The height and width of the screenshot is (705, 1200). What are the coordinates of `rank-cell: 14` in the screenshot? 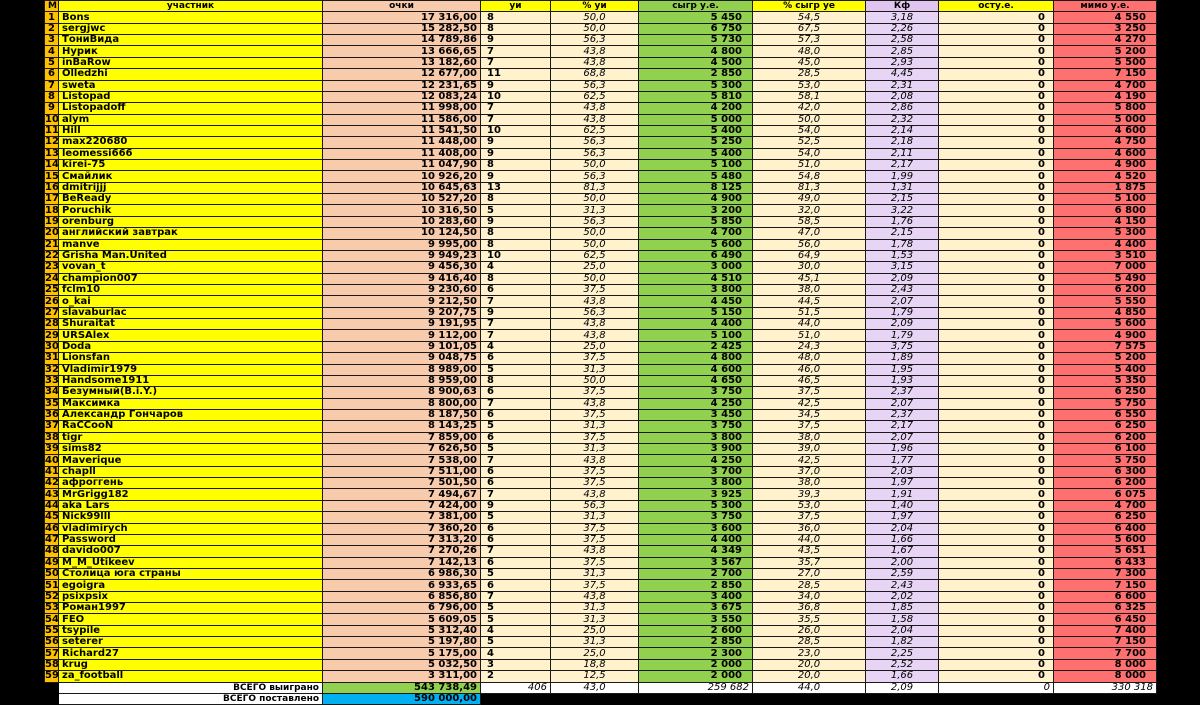 It's located at (51, 165).